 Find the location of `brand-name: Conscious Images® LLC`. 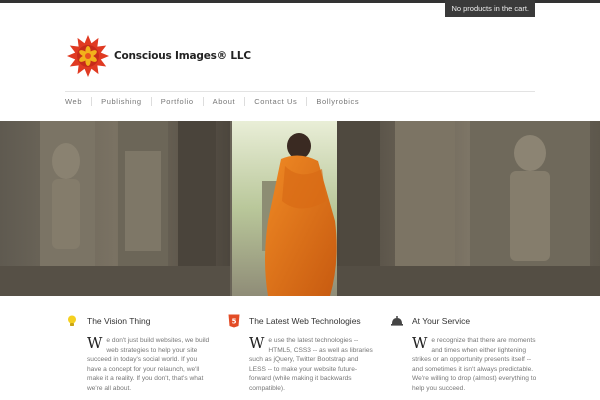

brand-name: Conscious Images® LLC is located at coordinates (182, 56).